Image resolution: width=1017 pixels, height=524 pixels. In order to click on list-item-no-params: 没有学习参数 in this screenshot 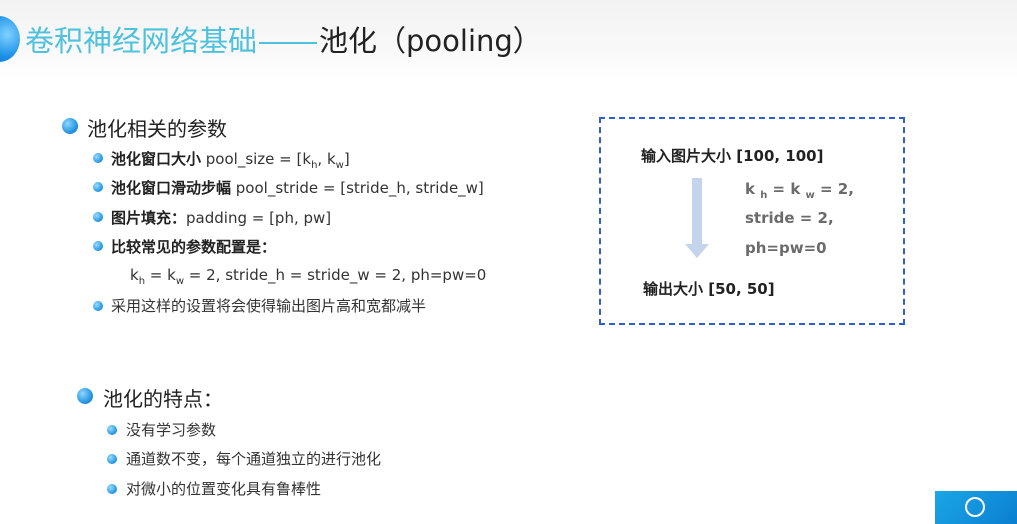, I will do `click(171, 430)`.